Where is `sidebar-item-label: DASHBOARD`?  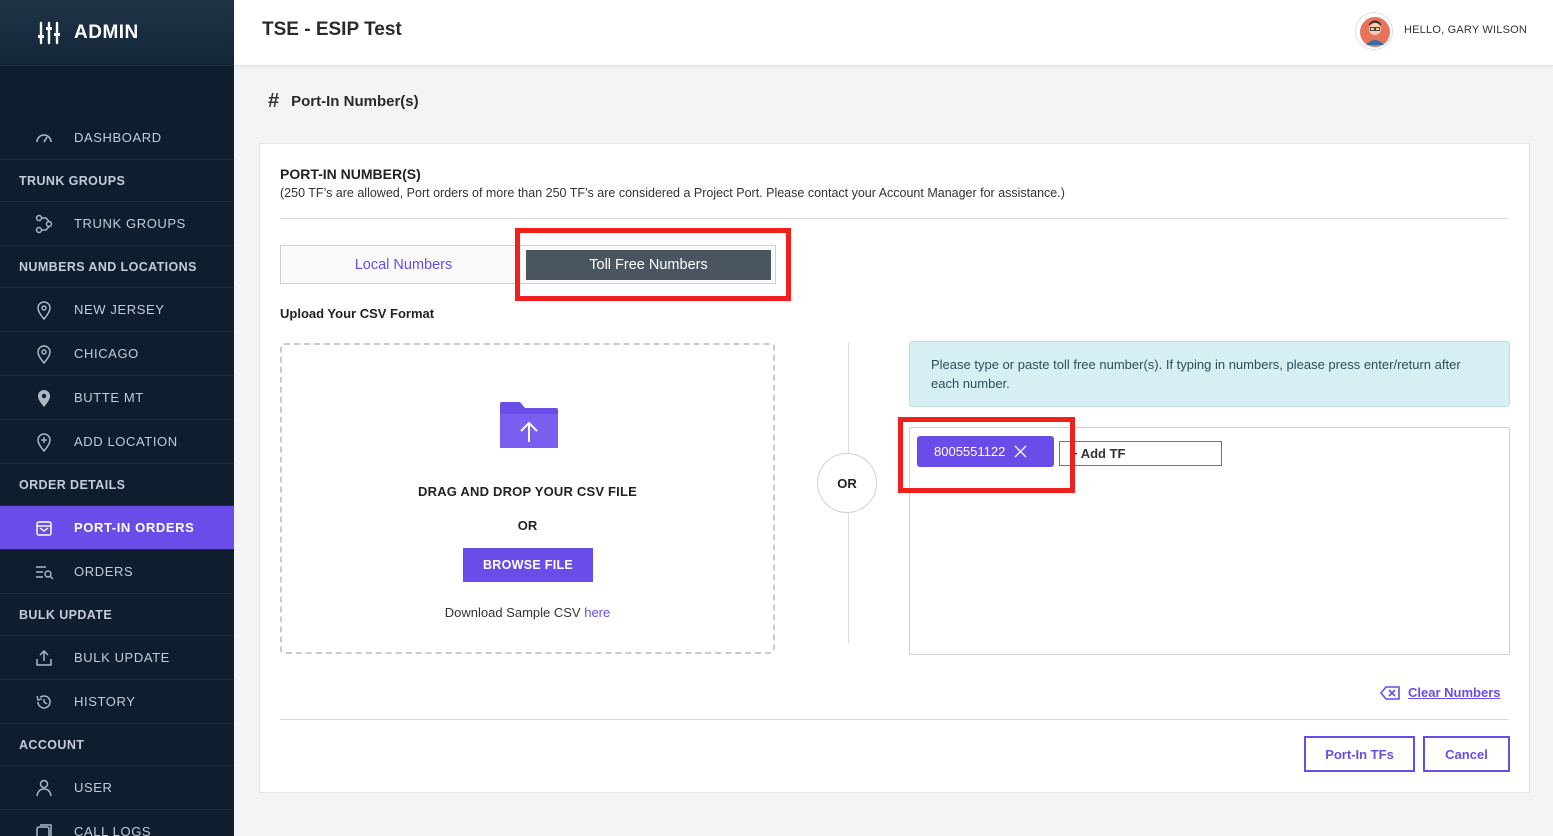
sidebar-item-label: DASHBOARD is located at coordinates (118, 137).